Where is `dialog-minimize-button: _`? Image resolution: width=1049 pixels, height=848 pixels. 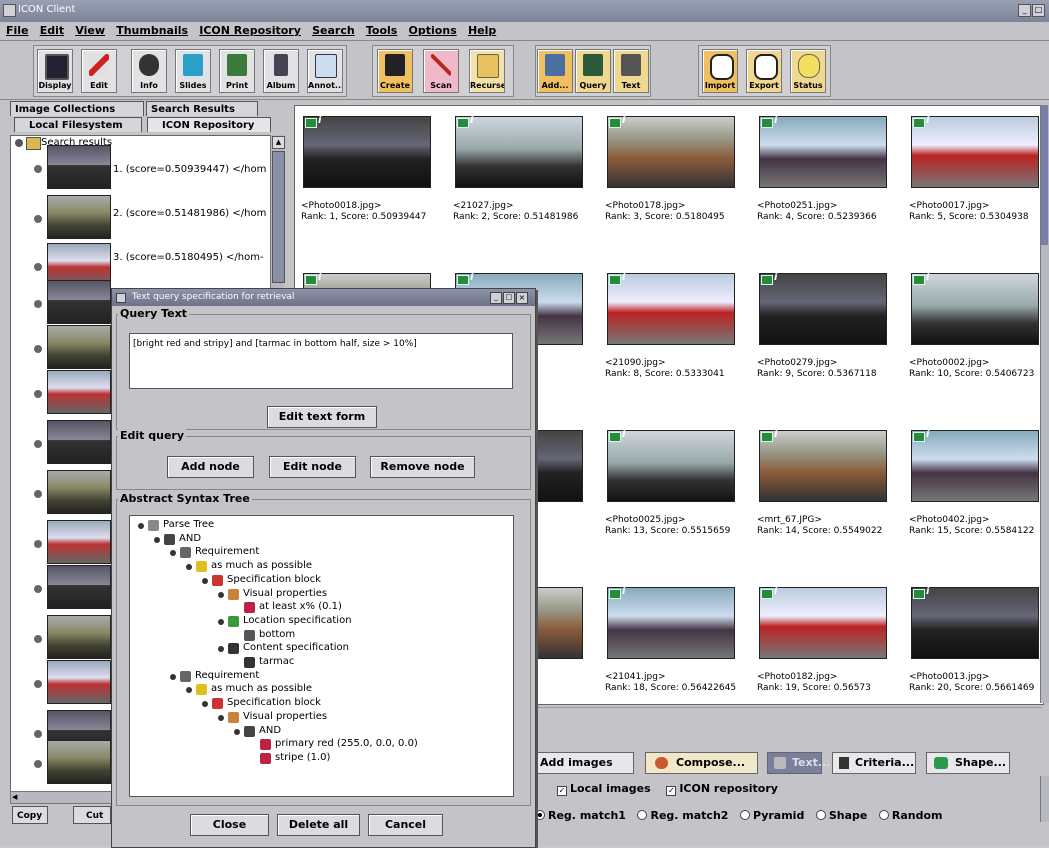
dialog-minimize-button: _ is located at coordinates (496, 298).